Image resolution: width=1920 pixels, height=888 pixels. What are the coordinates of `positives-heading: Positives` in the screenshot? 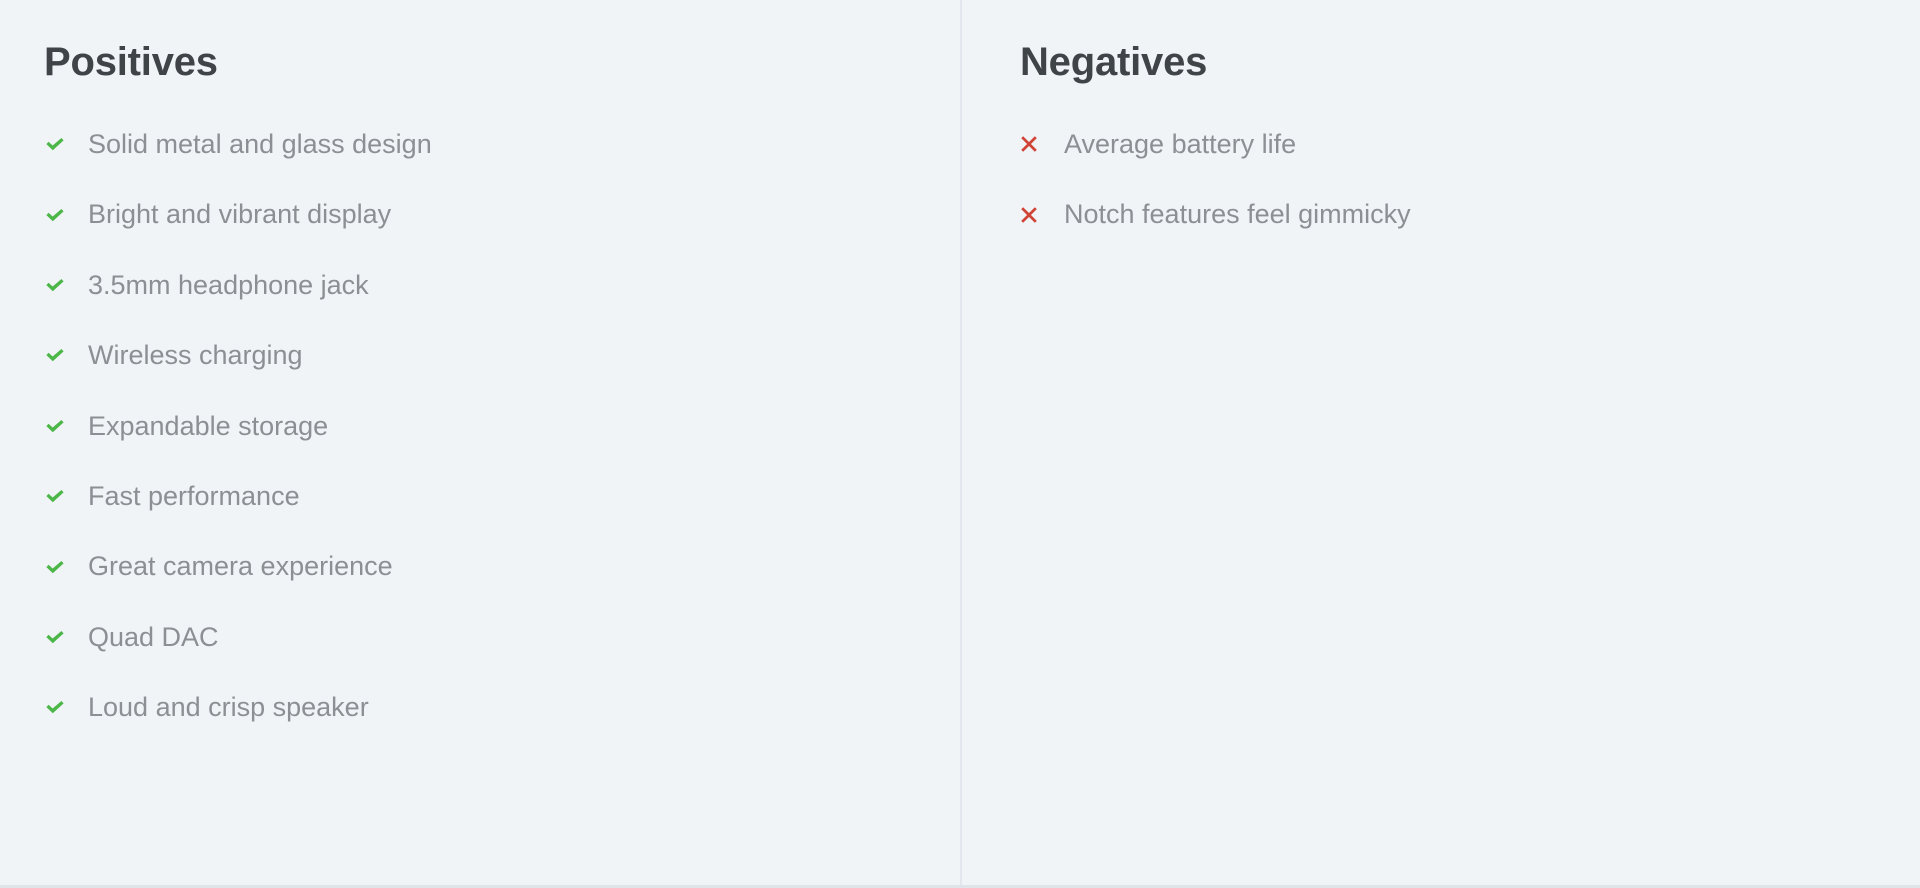 It's located at (131, 62).